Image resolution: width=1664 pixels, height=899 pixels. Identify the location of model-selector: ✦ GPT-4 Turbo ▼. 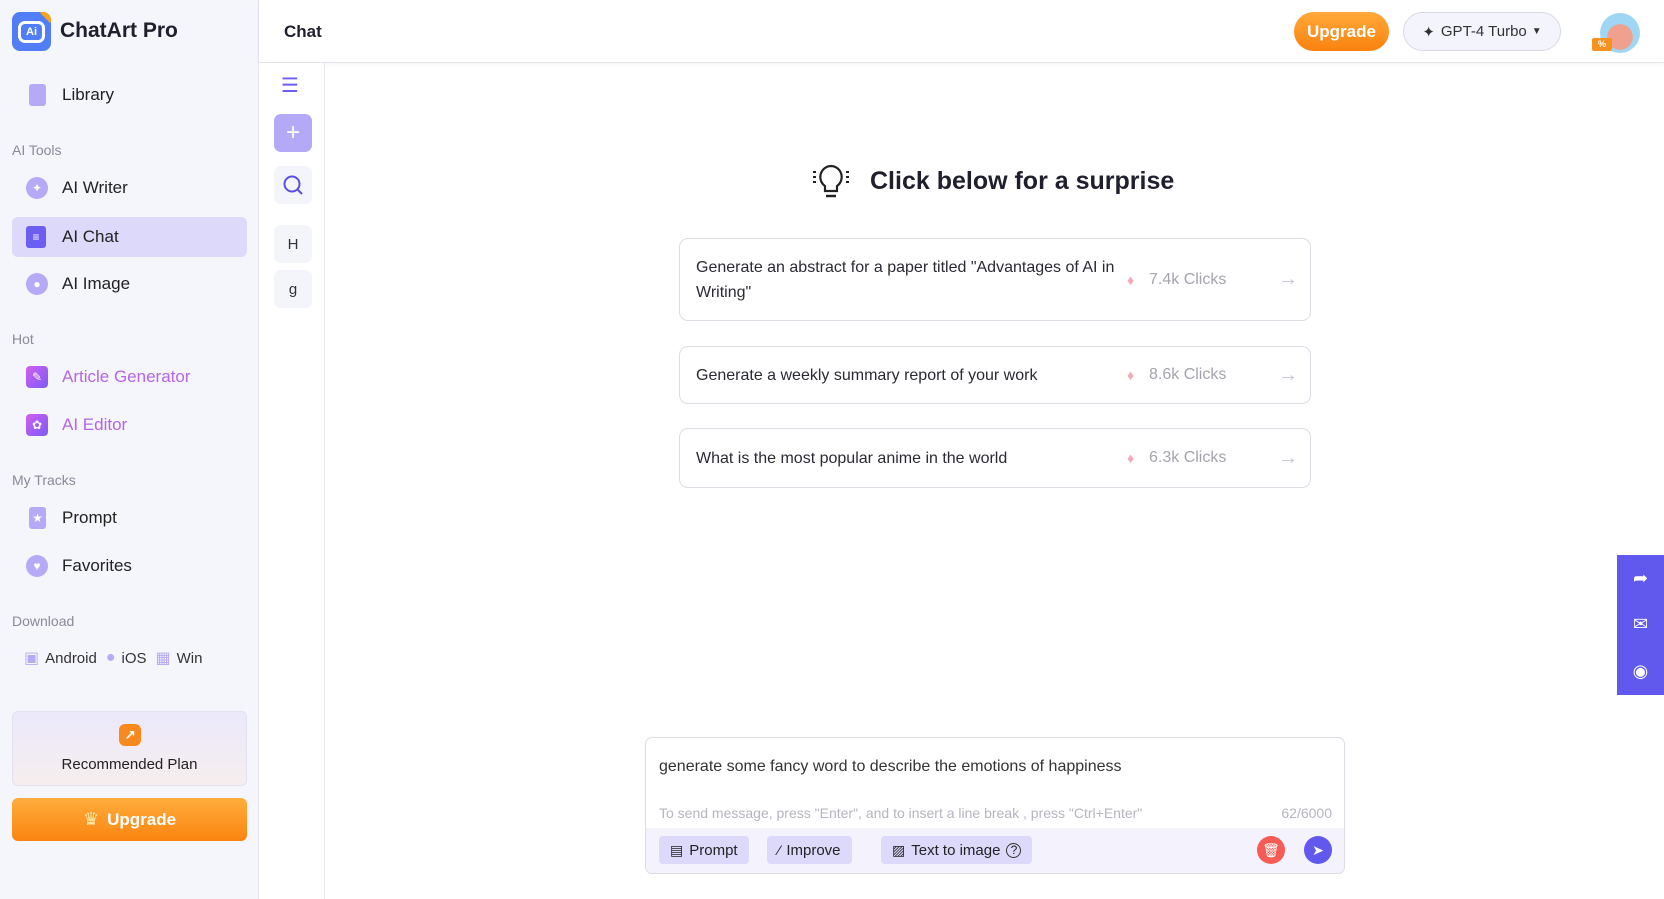
(1482, 31).